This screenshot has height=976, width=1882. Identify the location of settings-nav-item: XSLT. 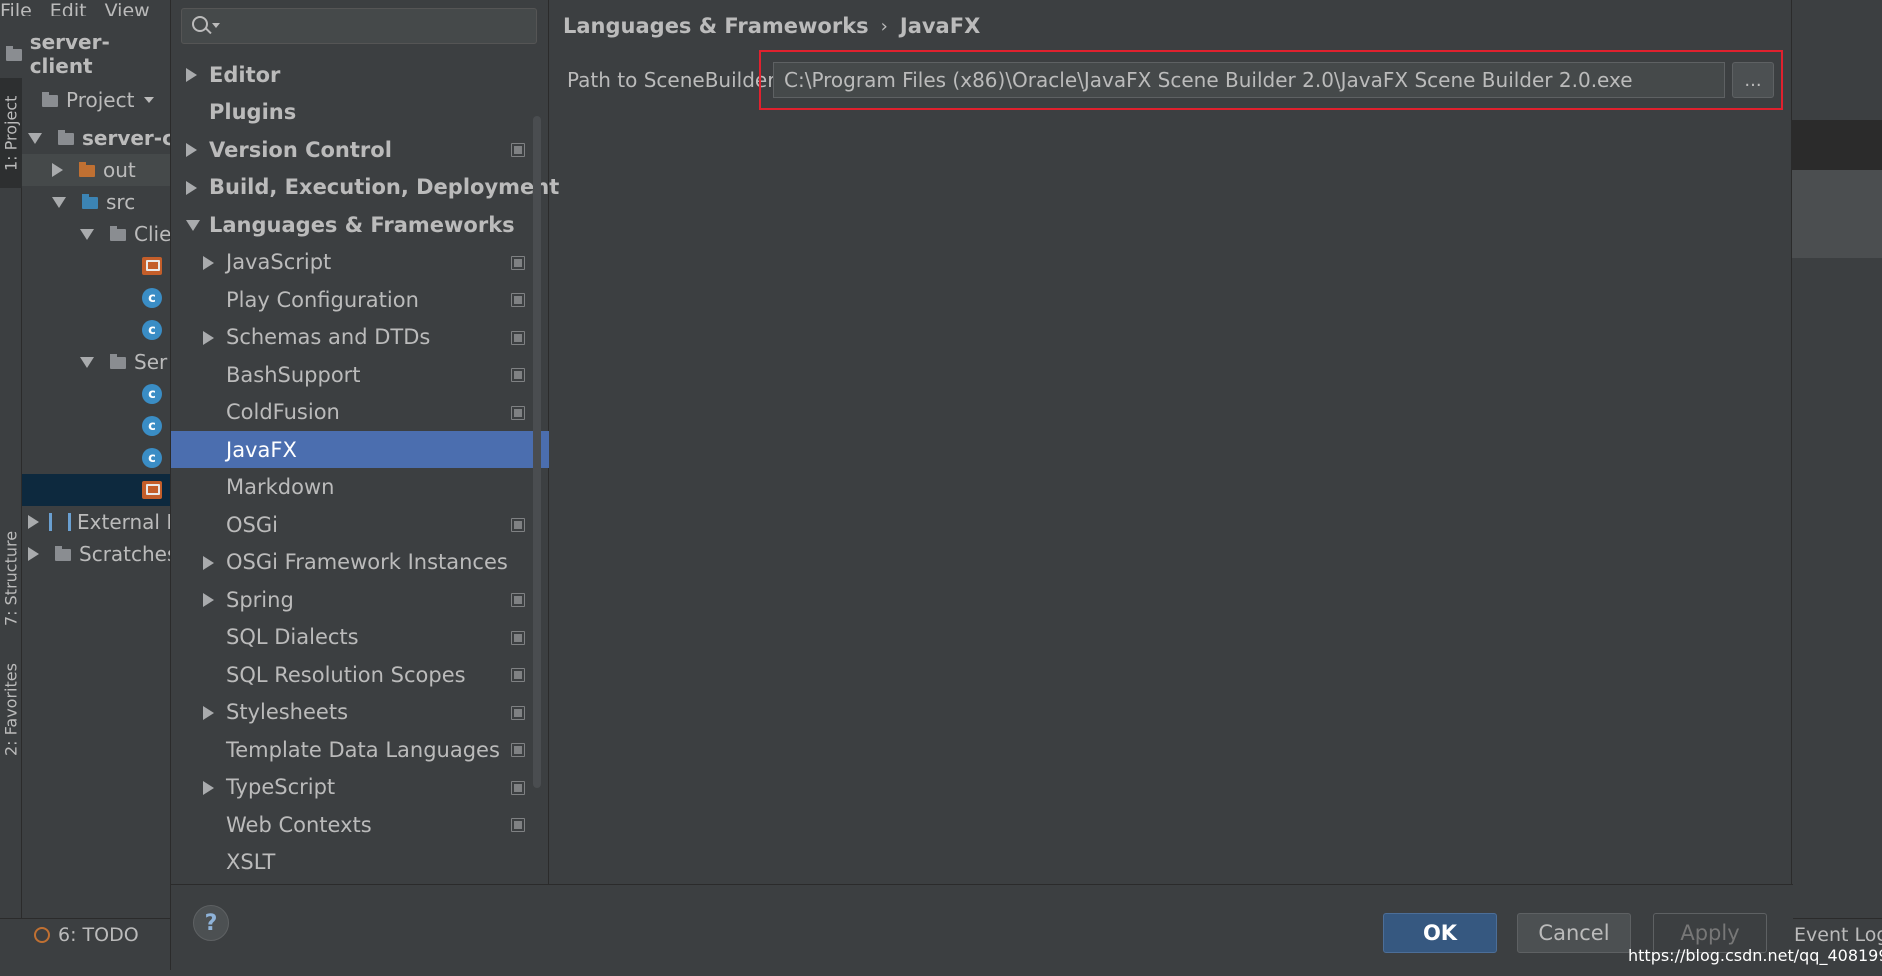
(360, 862).